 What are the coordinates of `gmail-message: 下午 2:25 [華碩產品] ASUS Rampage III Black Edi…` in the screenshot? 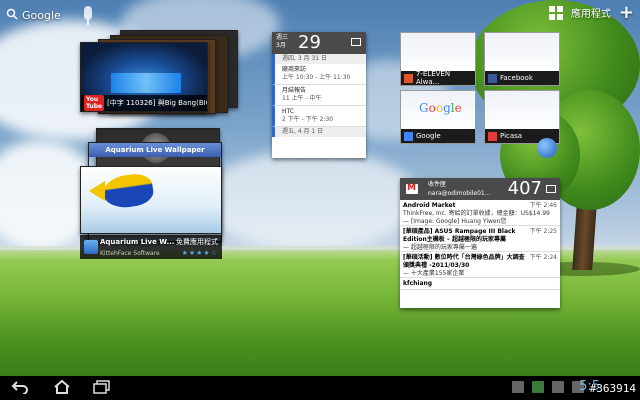 It's located at (480, 239).